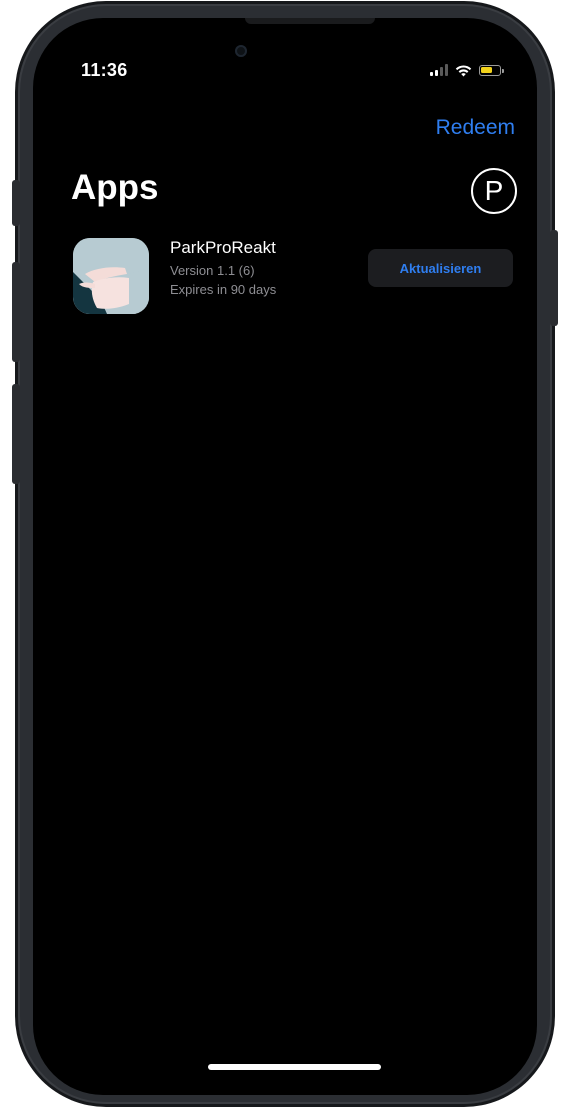 Image resolution: width=570 pixels, height=1109 pixels. I want to click on update-button: Aktualisieren, so click(440, 268).